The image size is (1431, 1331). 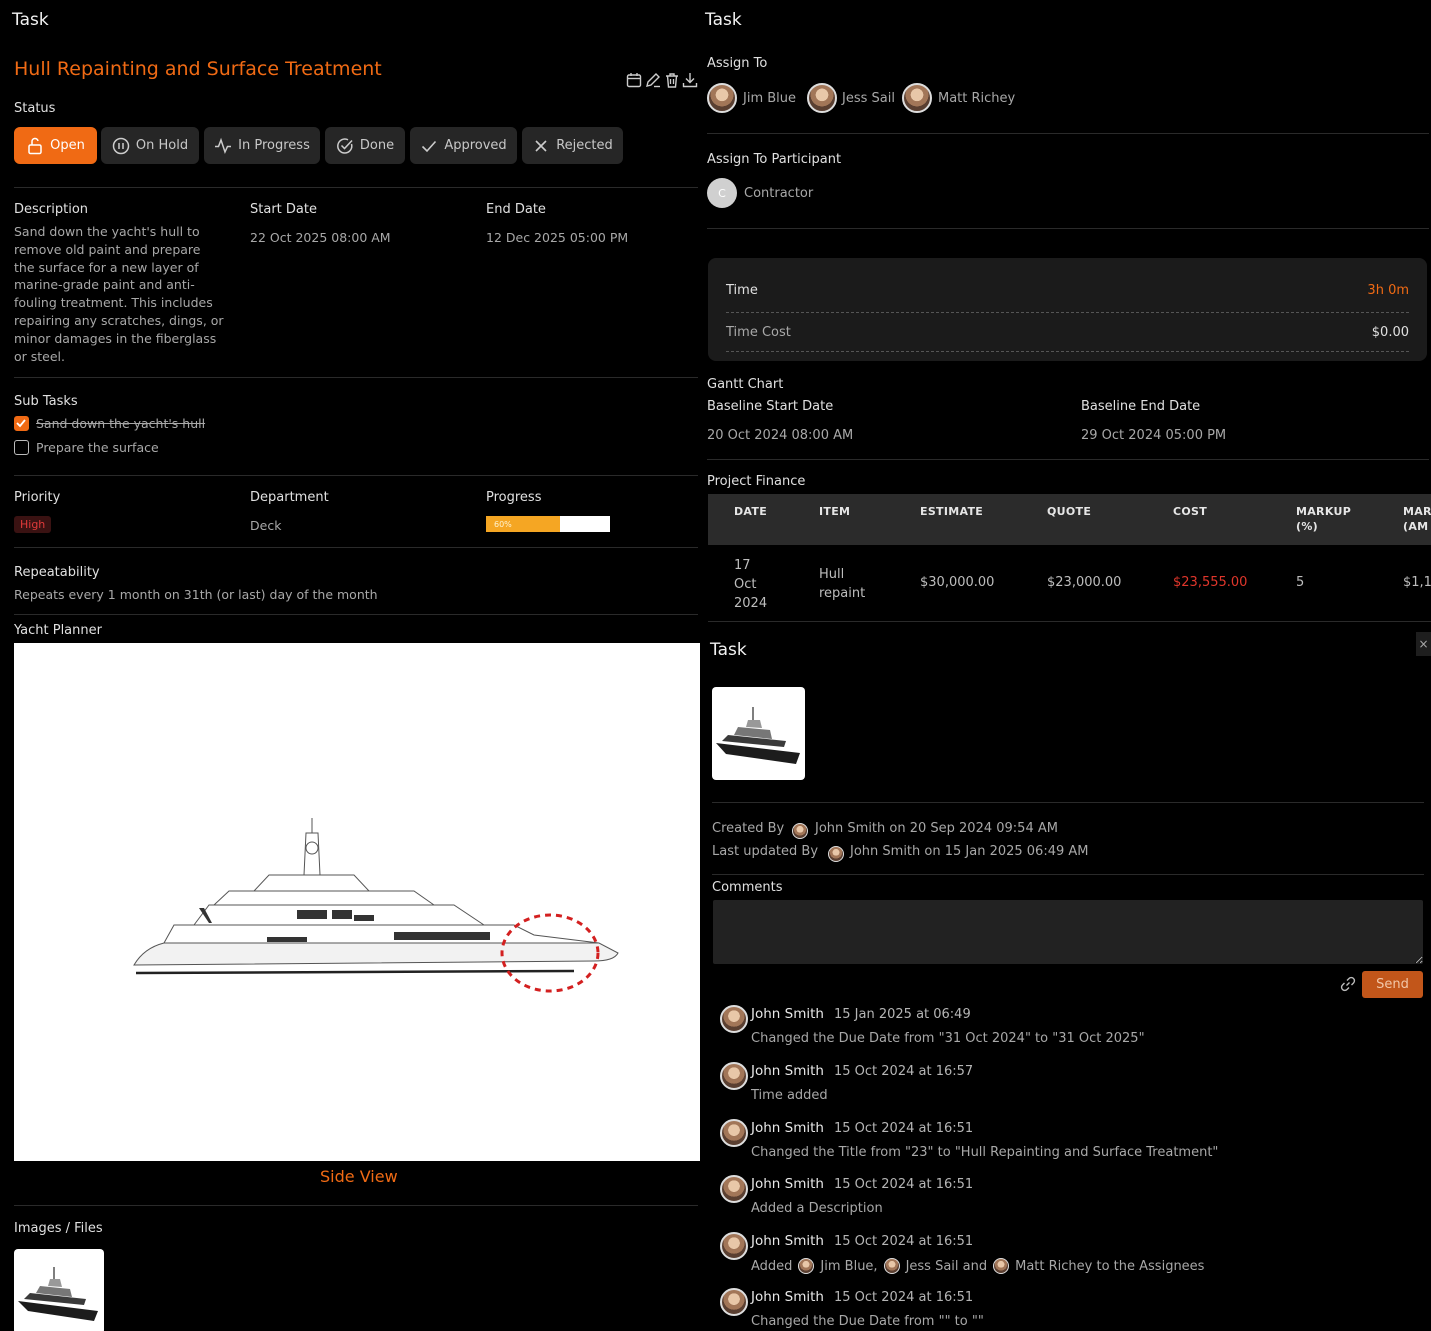 What do you see at coordinates (758, 733) in the screenshot?
I see `task-image-thumbnail` at bounding box center [758, 733].